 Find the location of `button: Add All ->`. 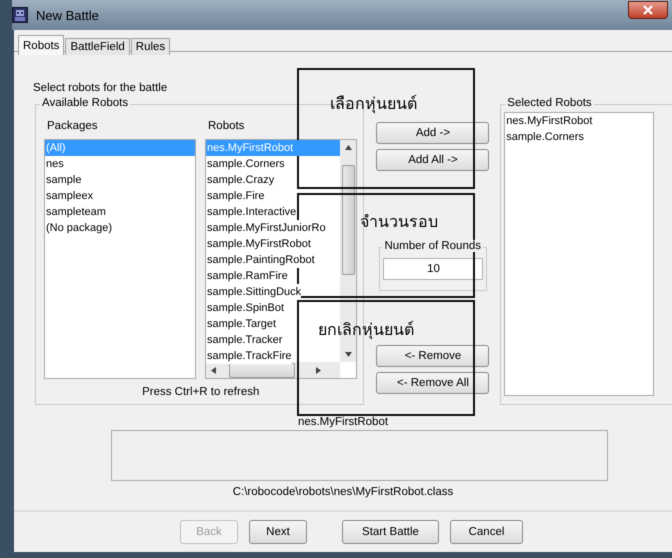

button: Add All -> is located at coordinates (433, 160).